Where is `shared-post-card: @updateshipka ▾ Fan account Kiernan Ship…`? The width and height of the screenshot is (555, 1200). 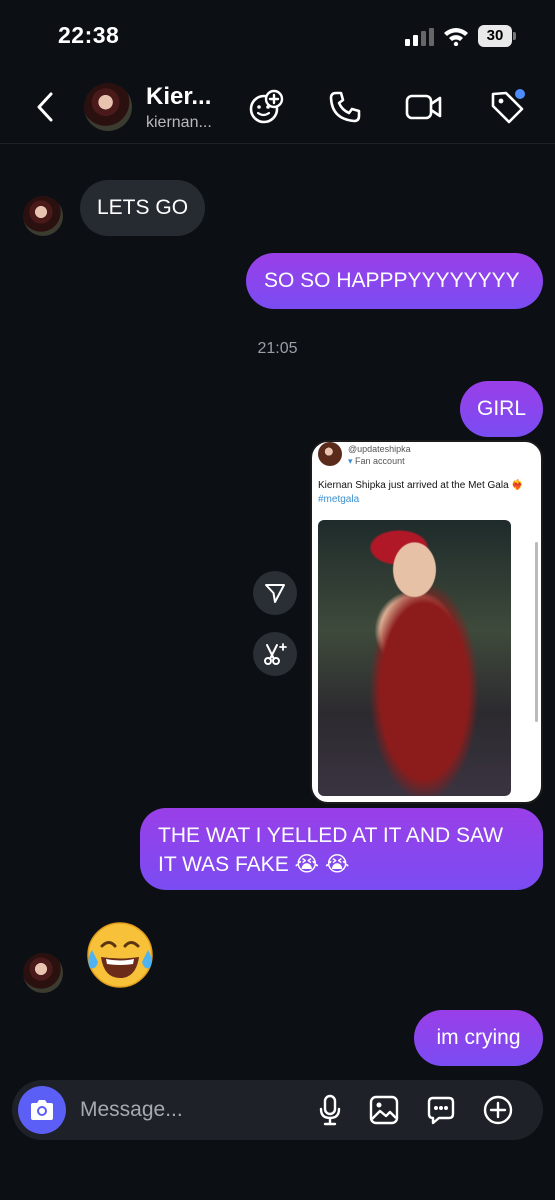
shared-post-card: @updateshipka ▾ Fan account Kiernan Ship… is located at coordinates (426, 622).